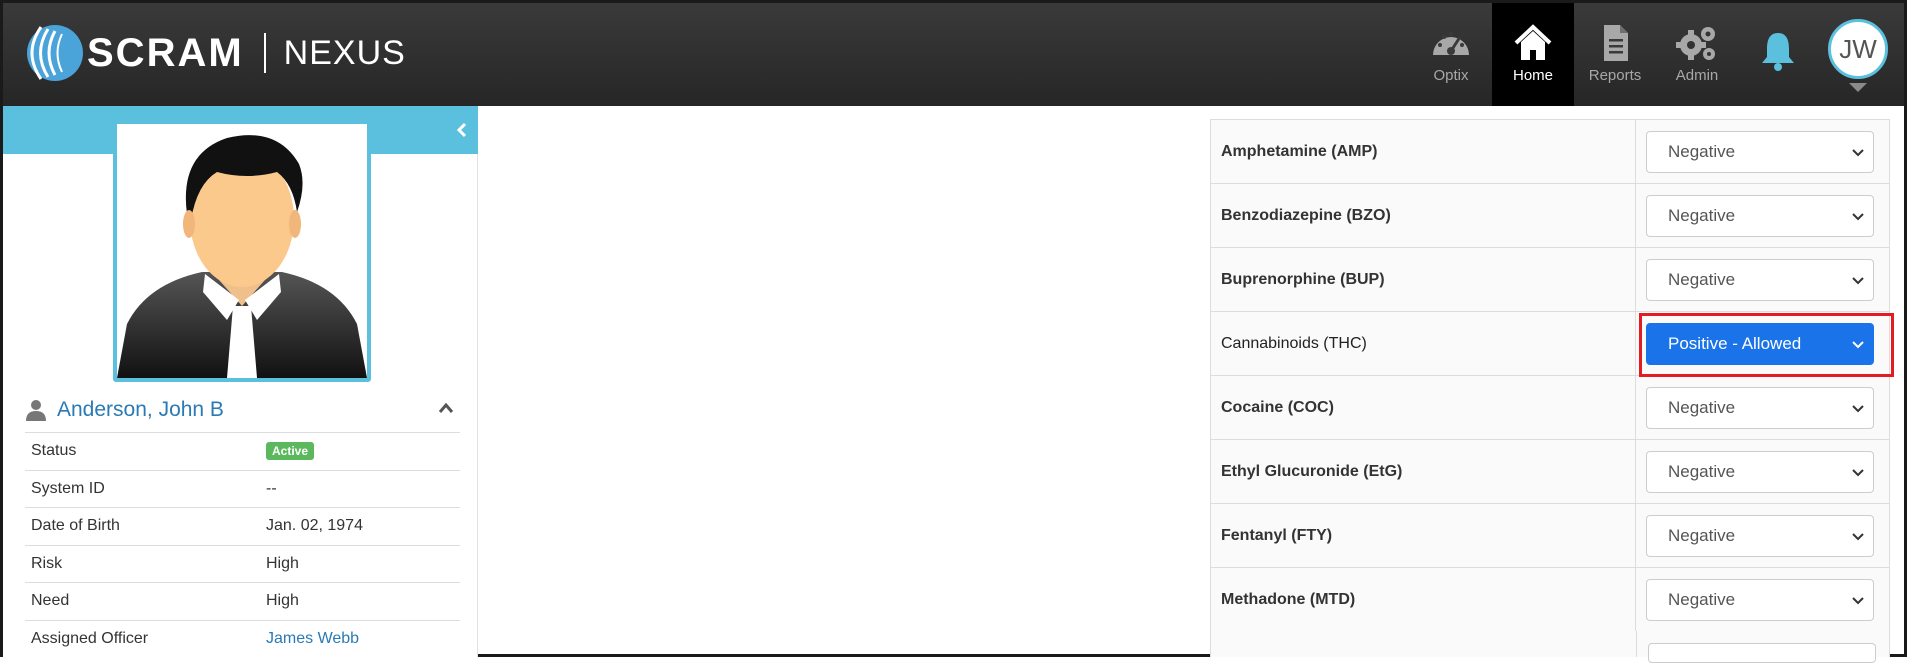  I want to click on nav-label-admin: Admin, so click(1697, 75).